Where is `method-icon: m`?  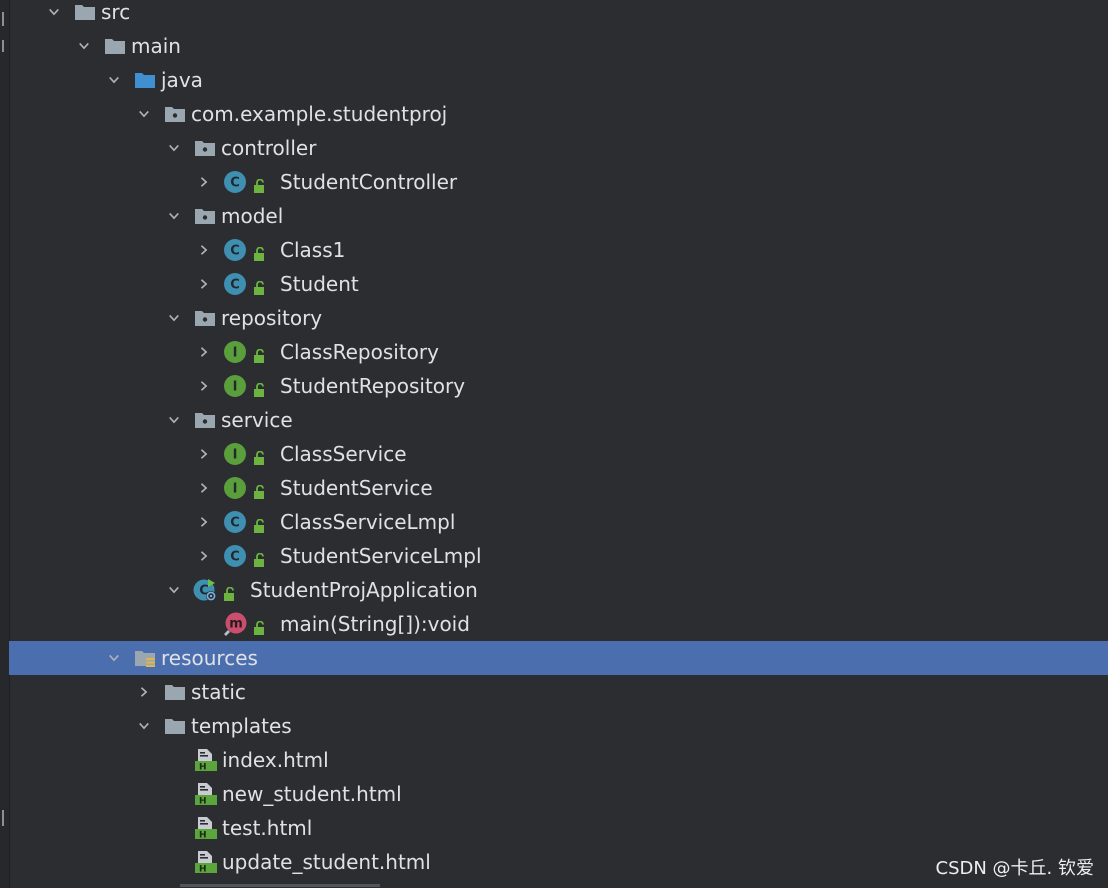
method-icon: m is located at coordinates (235, 624).